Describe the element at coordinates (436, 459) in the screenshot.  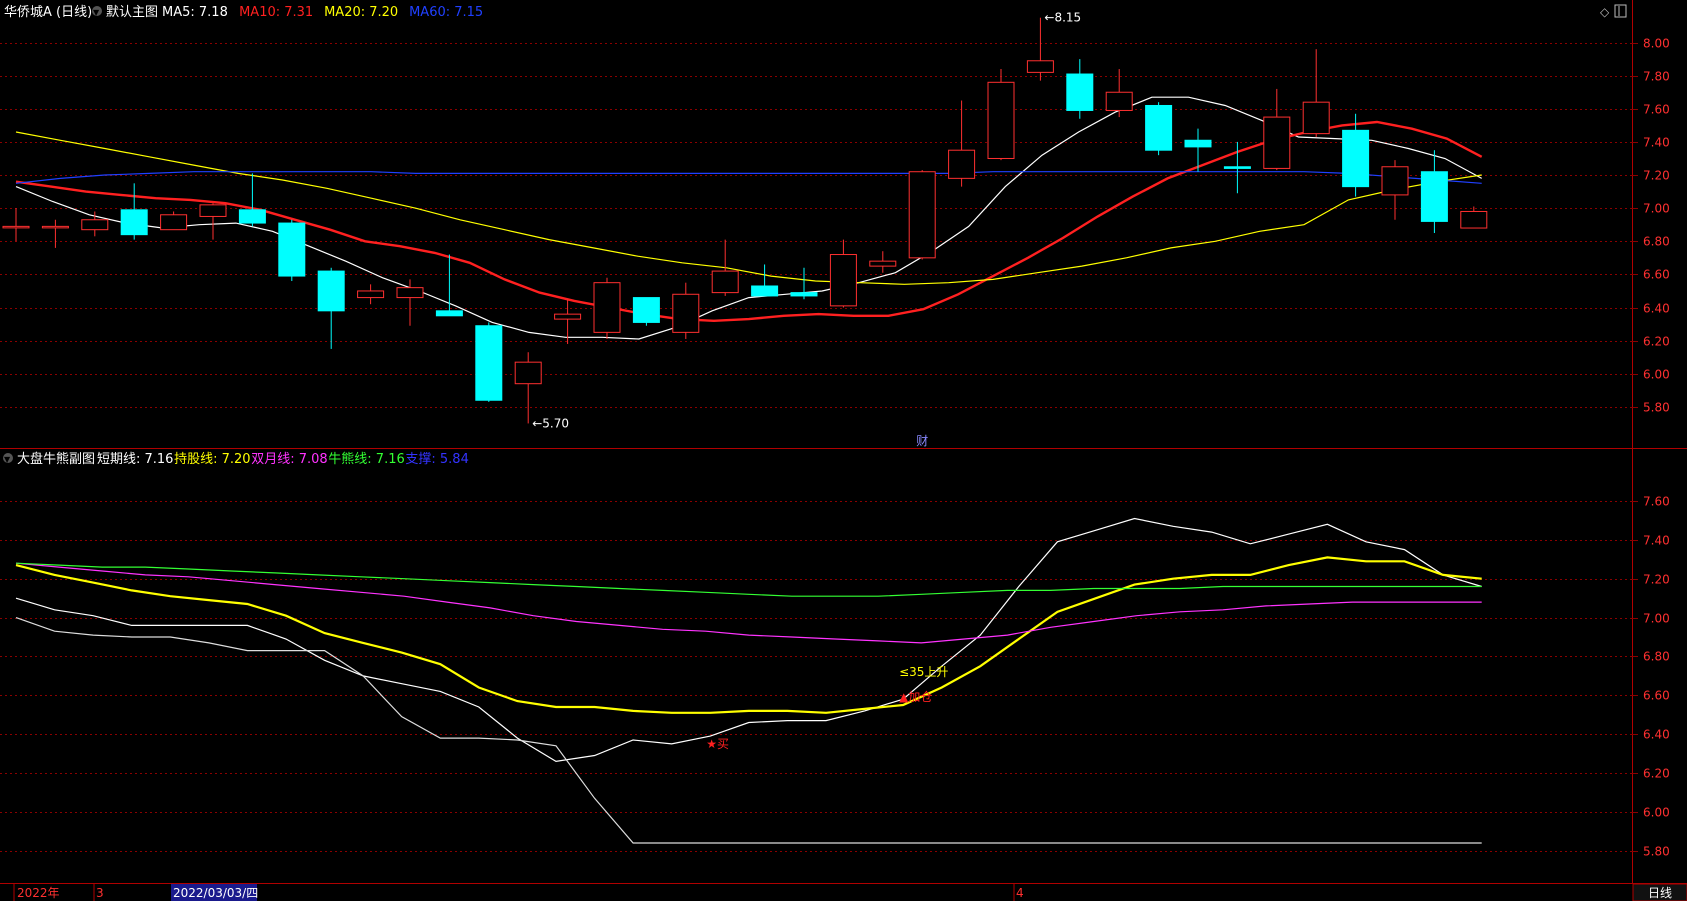
I see `legend-item: 支撑: 5.84` at that location.